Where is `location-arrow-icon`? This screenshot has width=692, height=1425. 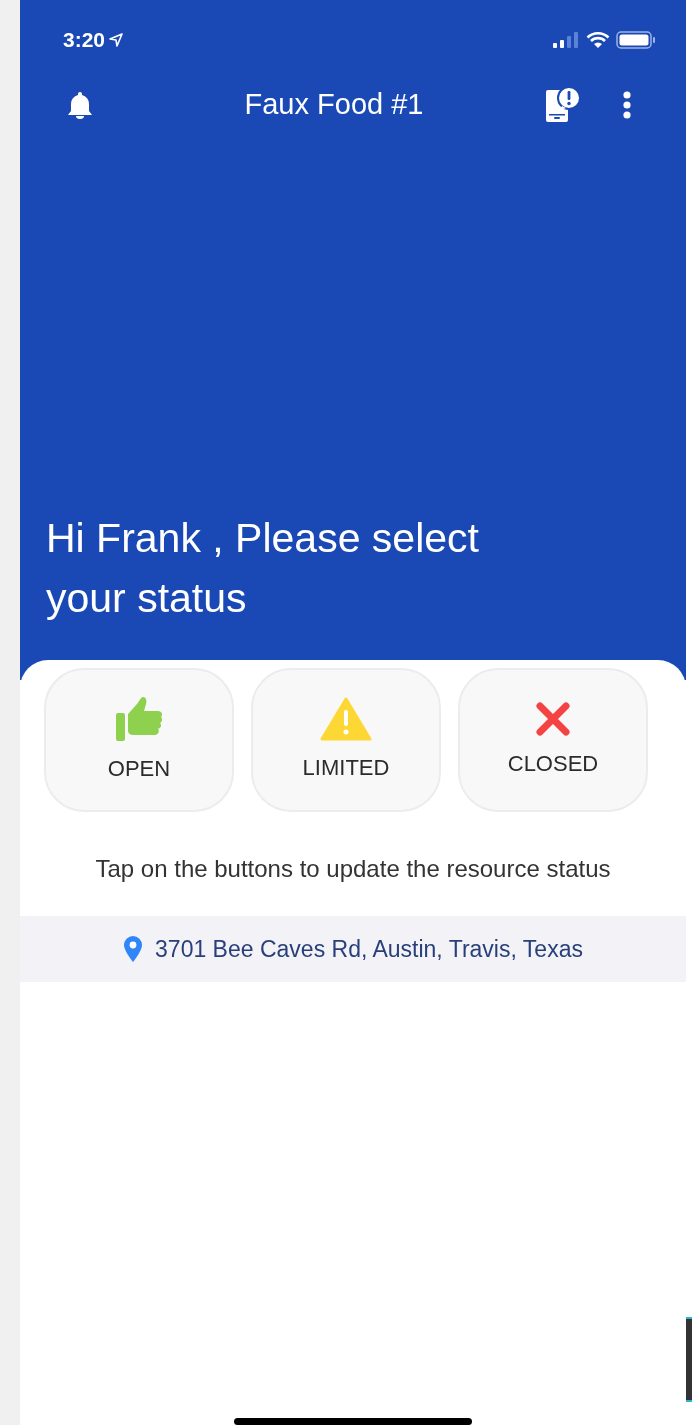 location-arrow-icon is located at coordinates (116, 40).